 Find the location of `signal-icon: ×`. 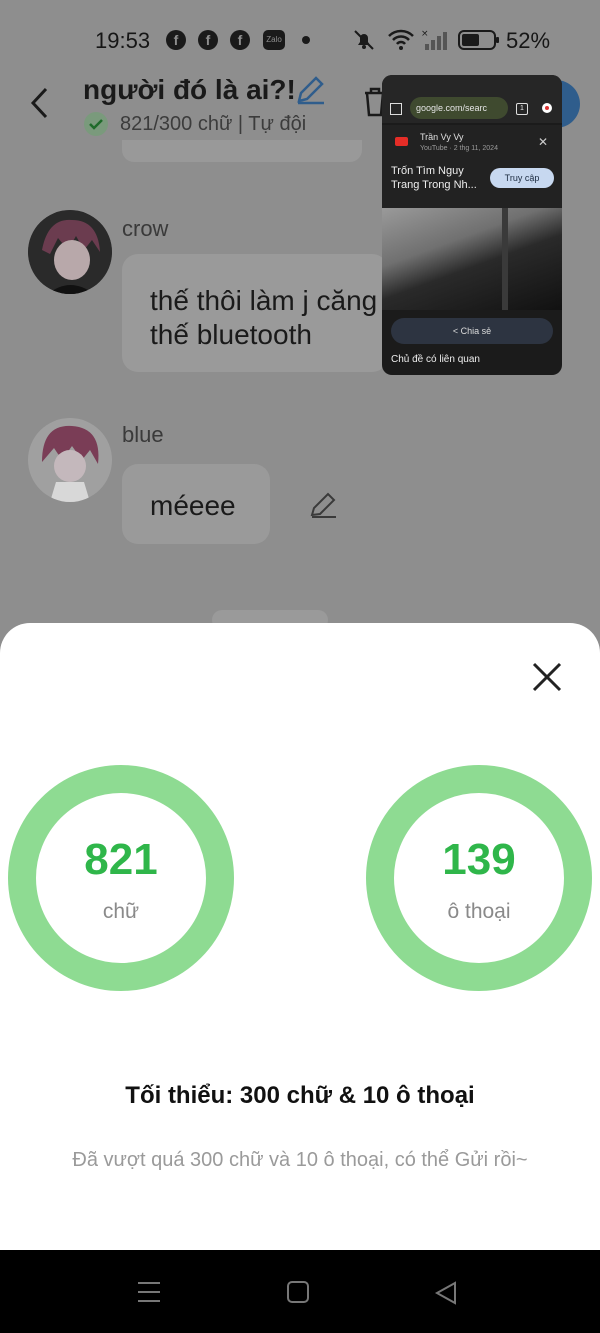

signal-icon: × is located at coordinates (434, 39).